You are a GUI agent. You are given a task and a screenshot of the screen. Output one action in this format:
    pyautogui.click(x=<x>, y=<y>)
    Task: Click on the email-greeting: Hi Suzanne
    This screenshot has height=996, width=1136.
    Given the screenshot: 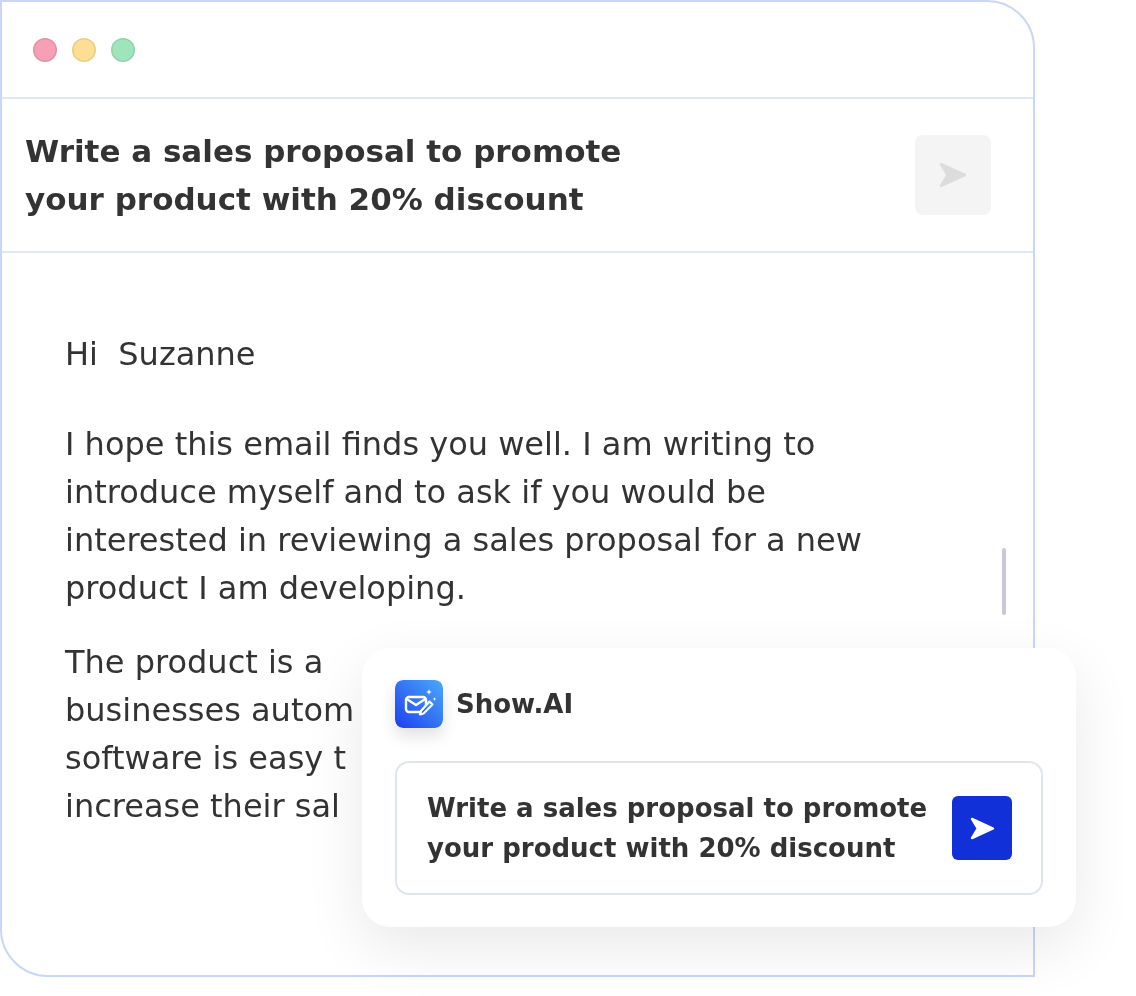 What is the action you would take?
    pyautogui.click(x=161, y=354)
    